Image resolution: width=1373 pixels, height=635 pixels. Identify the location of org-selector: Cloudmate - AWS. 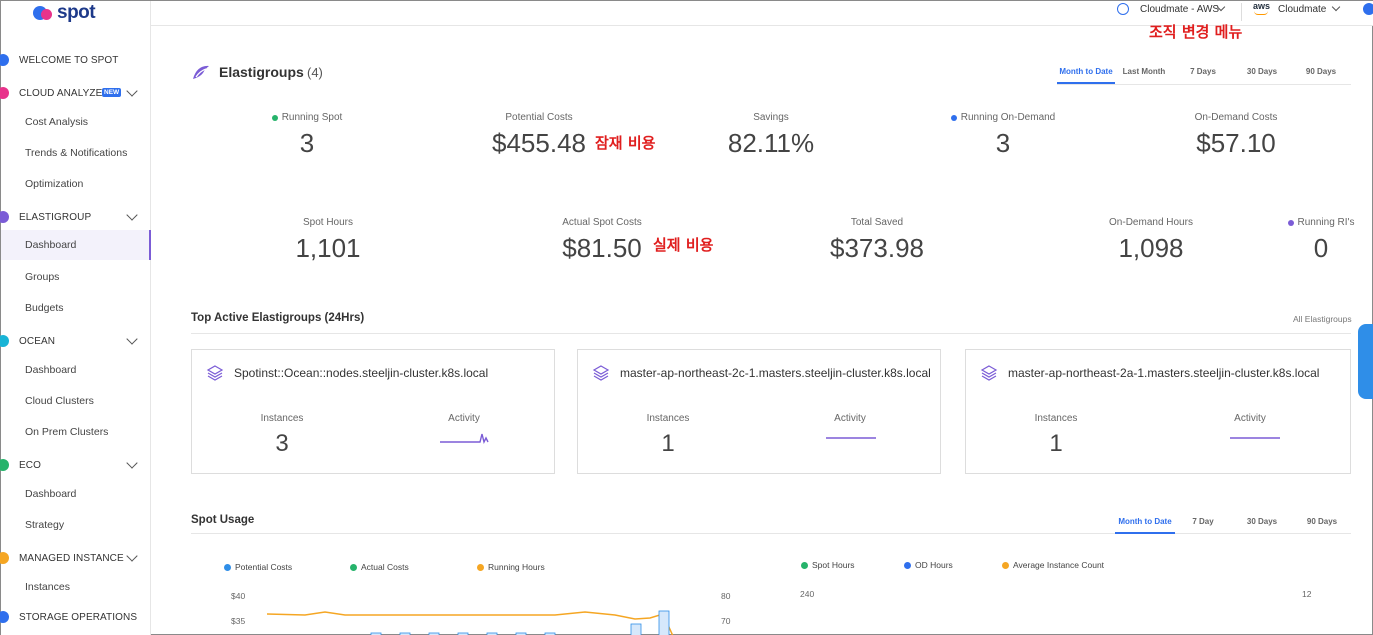
(1179, 9).